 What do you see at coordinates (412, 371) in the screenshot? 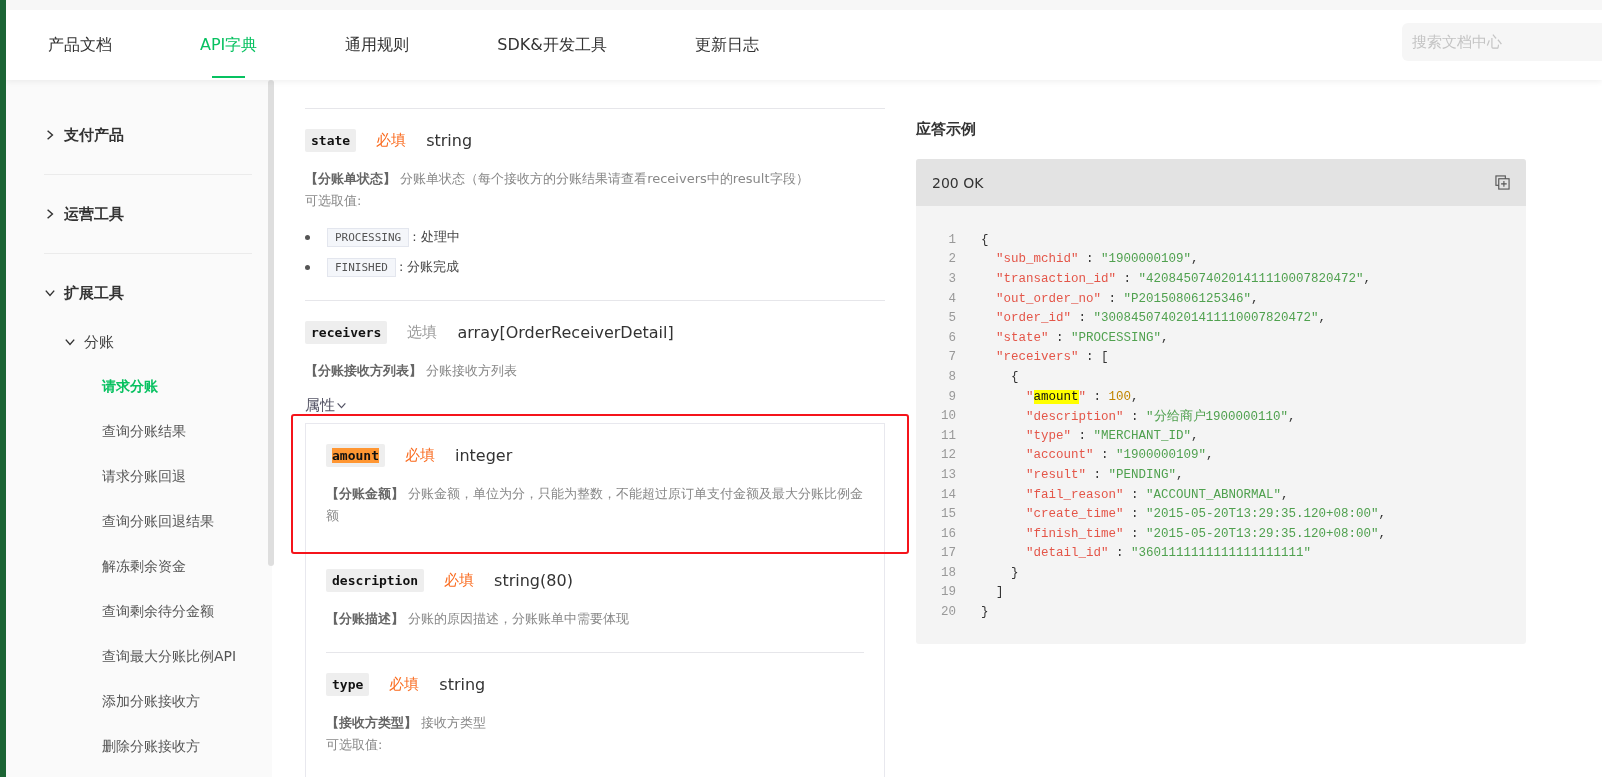
I see `param-description: 【分账接收方列表】 分账接收方列表` at bounding box center [412, 371].